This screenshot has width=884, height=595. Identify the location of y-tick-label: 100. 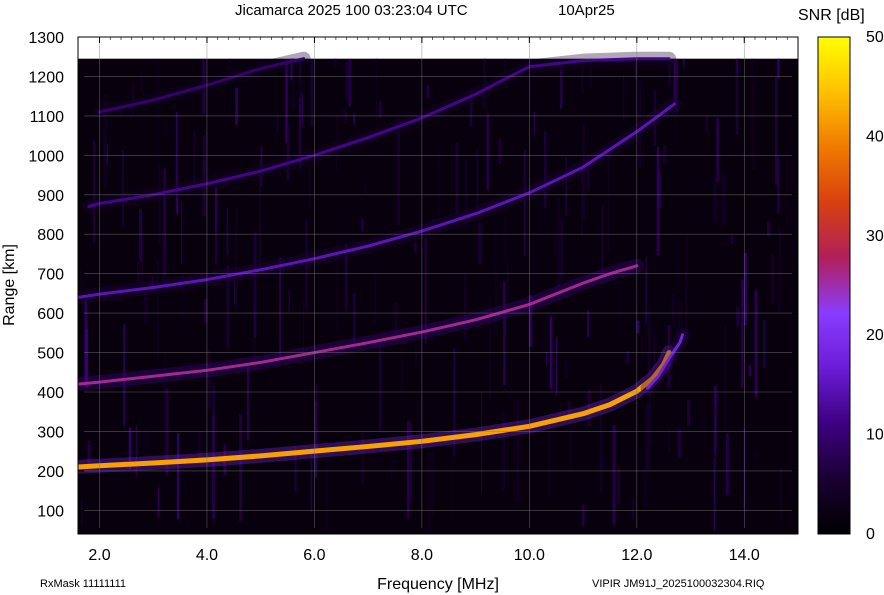
(50, 511).